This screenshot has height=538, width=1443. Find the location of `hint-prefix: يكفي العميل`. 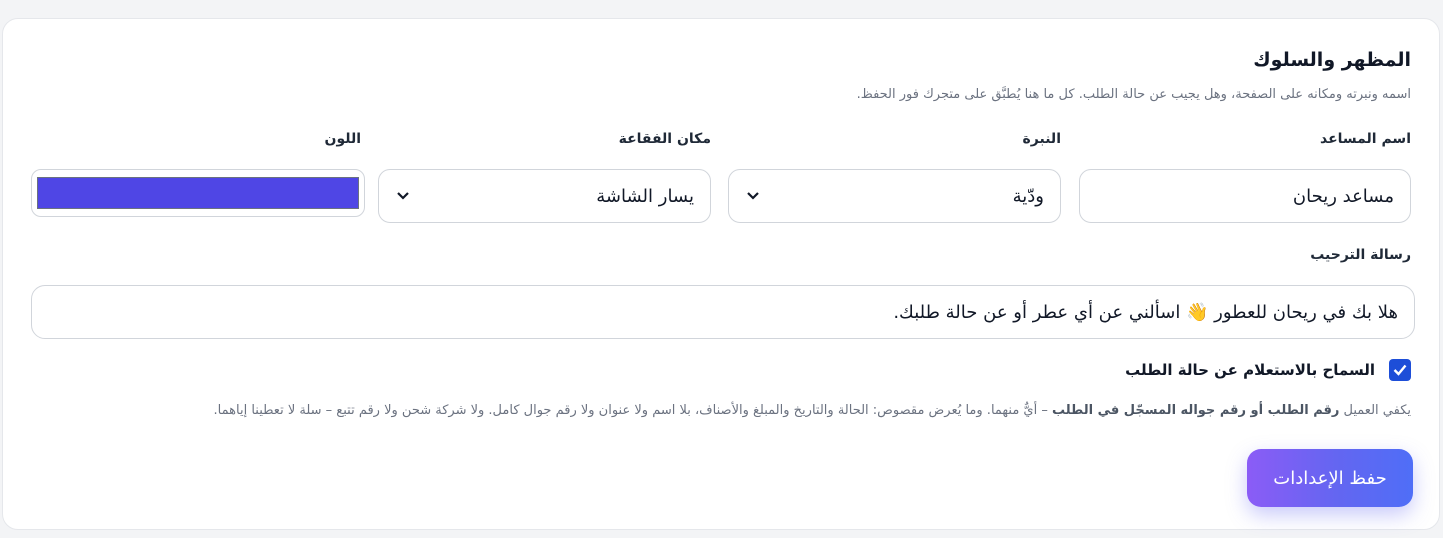

hint-prefix: يكفي العميل is located at coordinates (1375, 410).